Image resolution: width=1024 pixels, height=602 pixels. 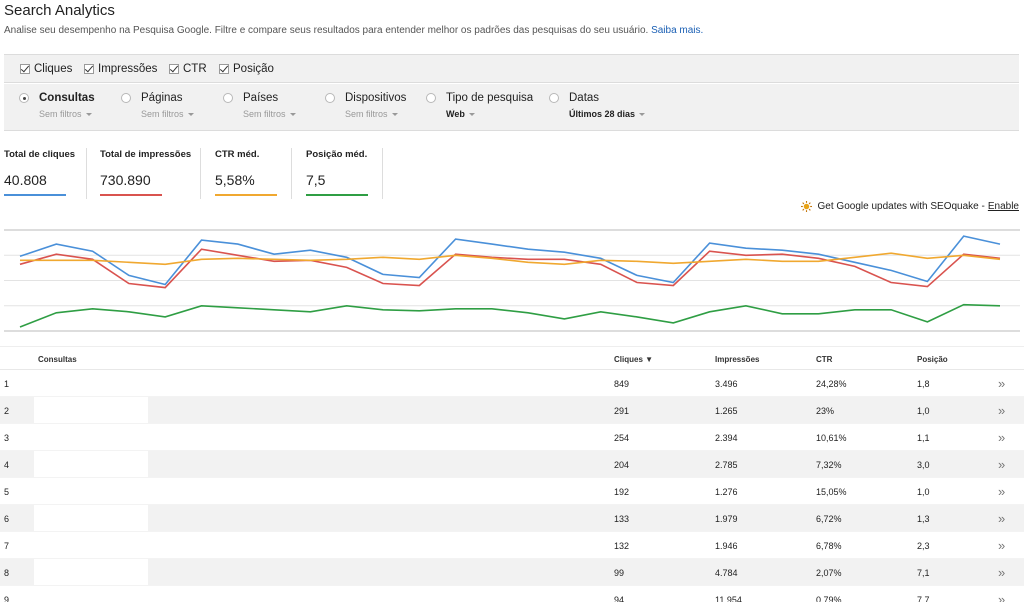 What do you see at coordinates (46, 69) in the screenshot?
I see `clicks-checkbox: Cliques` at bounding box center [46, 69].